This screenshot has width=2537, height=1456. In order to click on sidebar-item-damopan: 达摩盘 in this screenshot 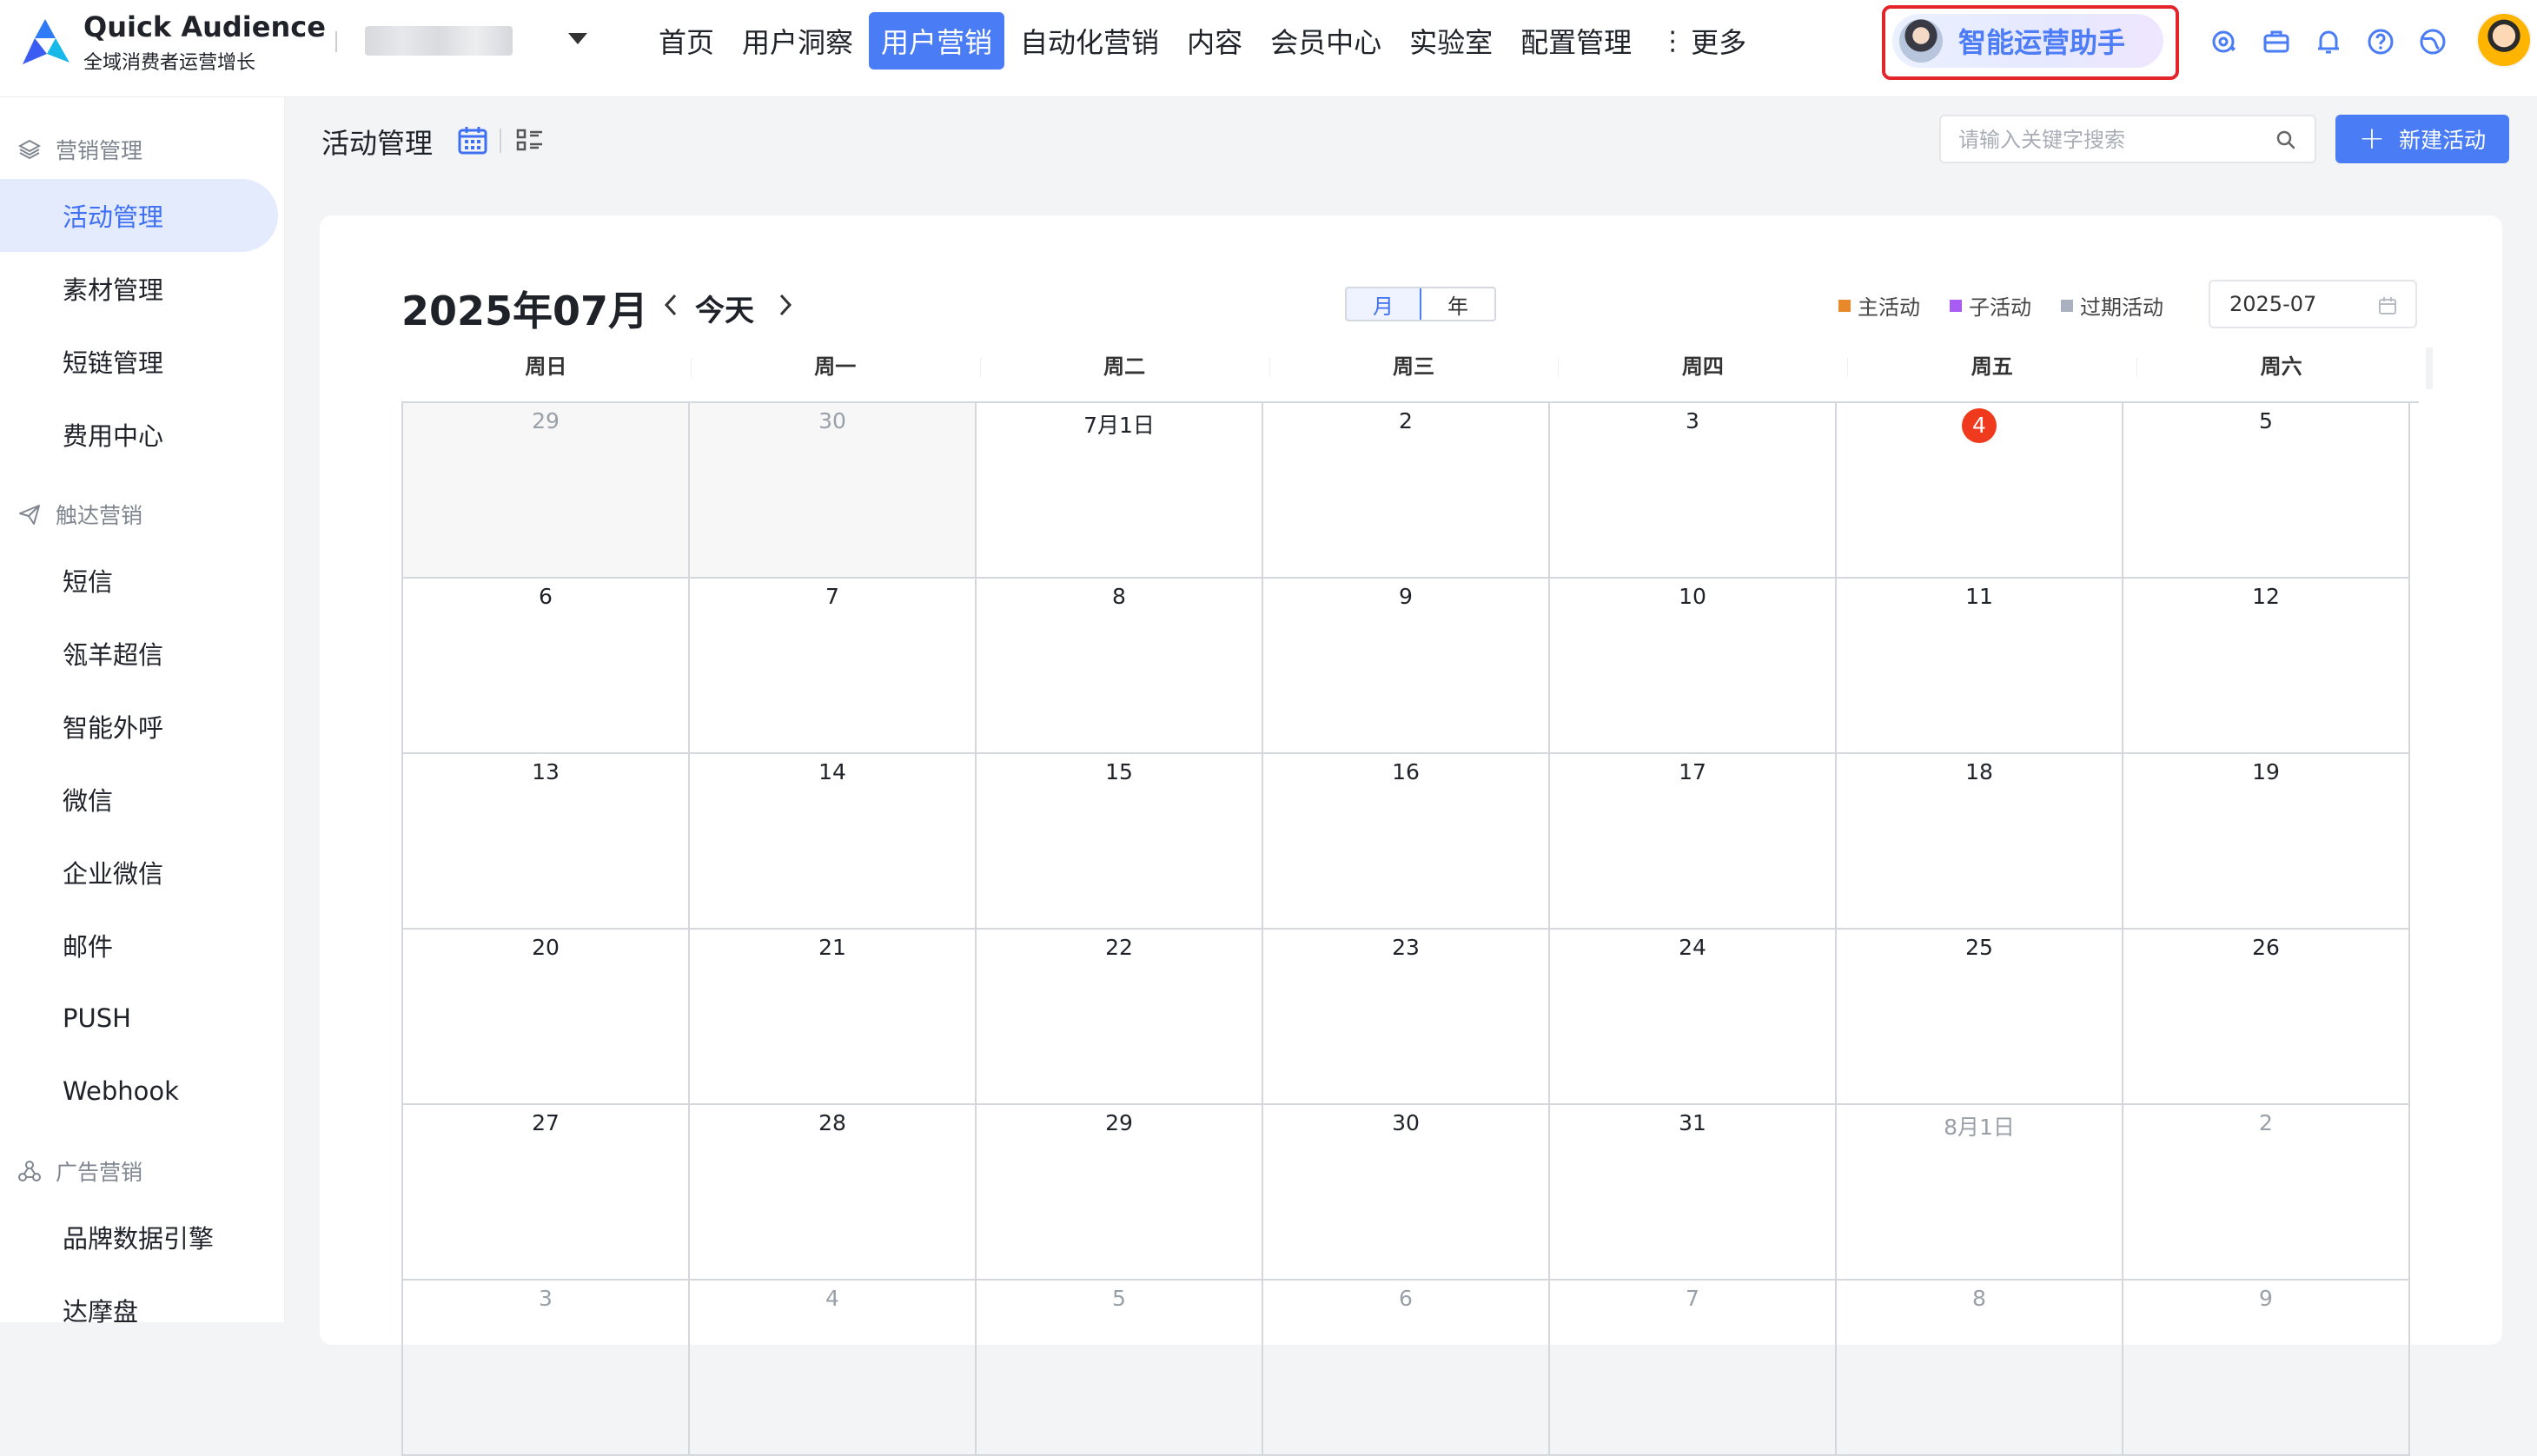, I will do `click(139, 1310)`.